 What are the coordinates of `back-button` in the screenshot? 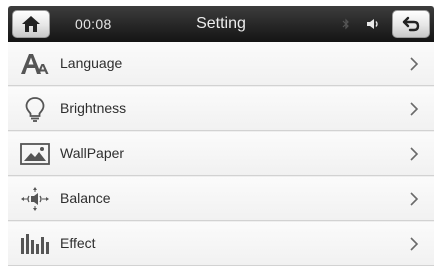 It's located at (411, 24).